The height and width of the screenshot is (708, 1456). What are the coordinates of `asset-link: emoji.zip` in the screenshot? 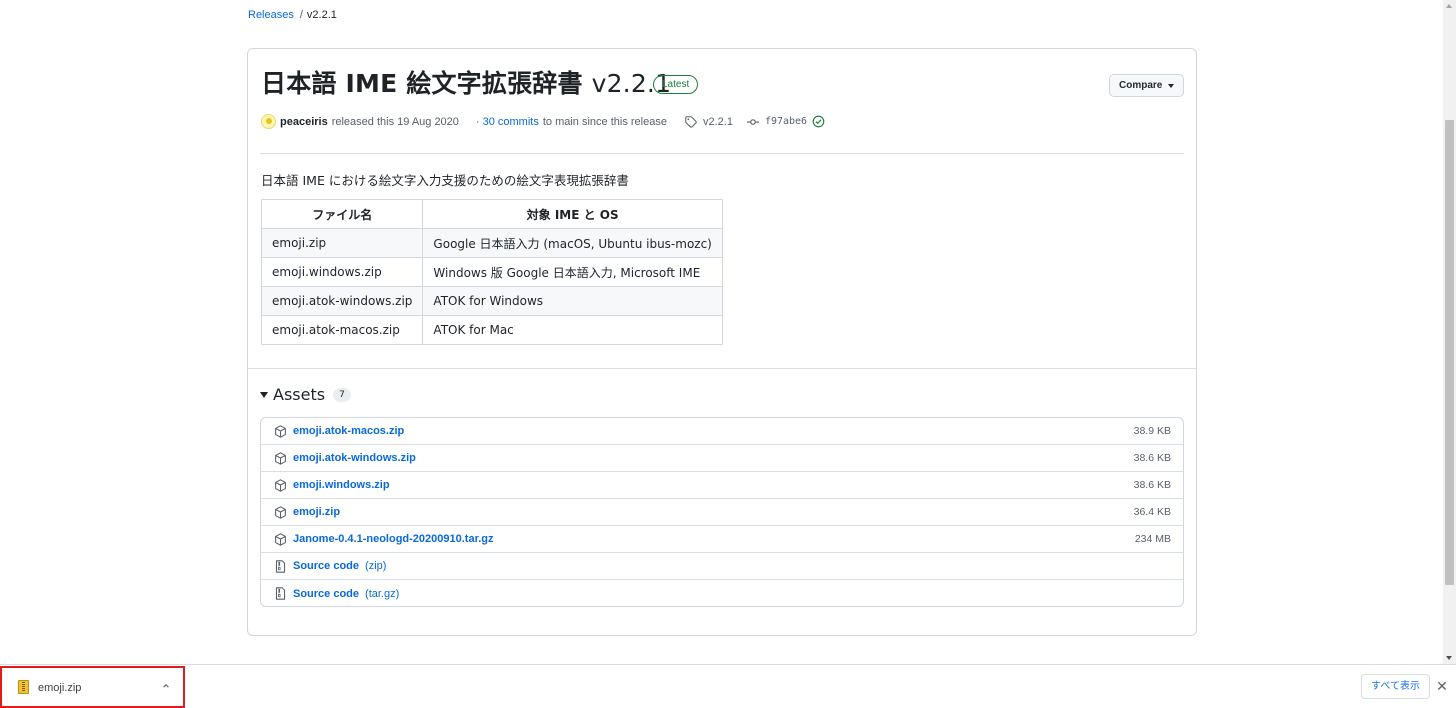 It's located at (316, 512).